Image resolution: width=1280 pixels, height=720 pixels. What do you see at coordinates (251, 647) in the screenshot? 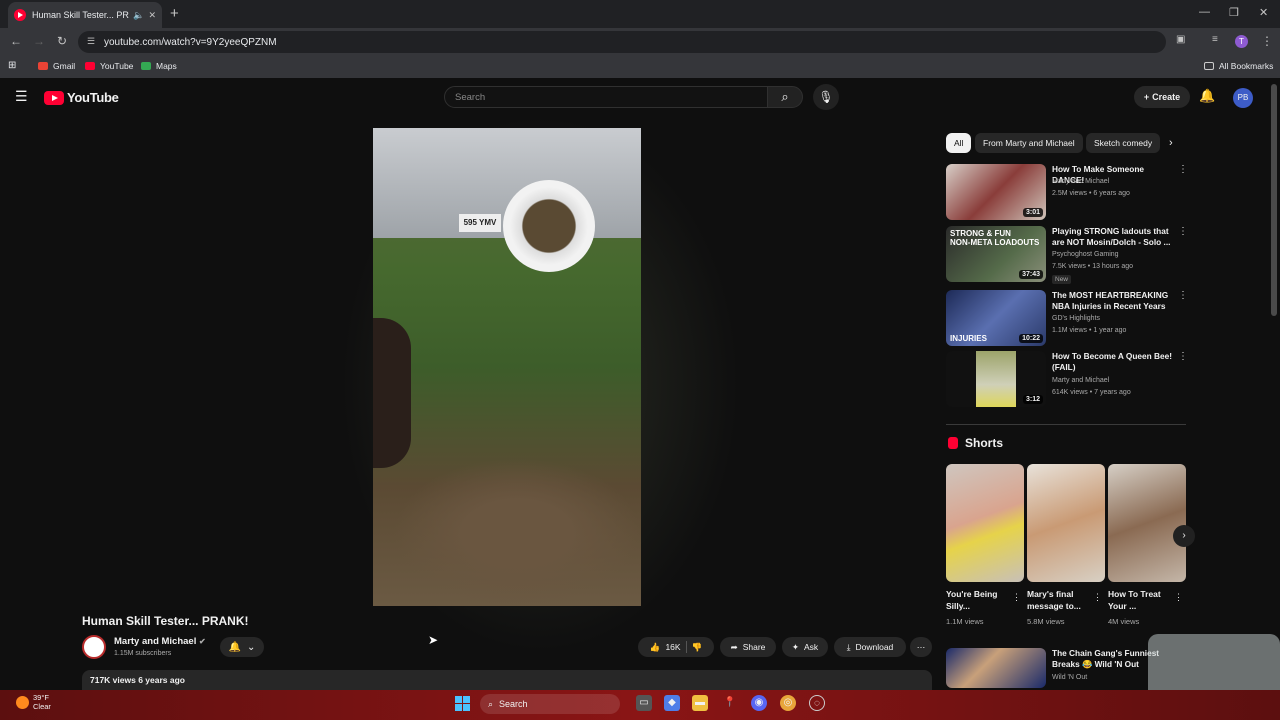
I see `chevron-down-icon: ⌄` at bounding box center [251, 647].